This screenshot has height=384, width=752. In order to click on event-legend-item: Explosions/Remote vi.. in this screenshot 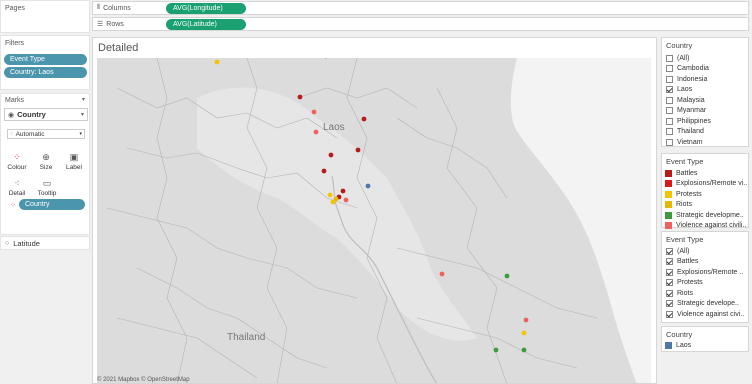, I will do `click(707, 184)`.